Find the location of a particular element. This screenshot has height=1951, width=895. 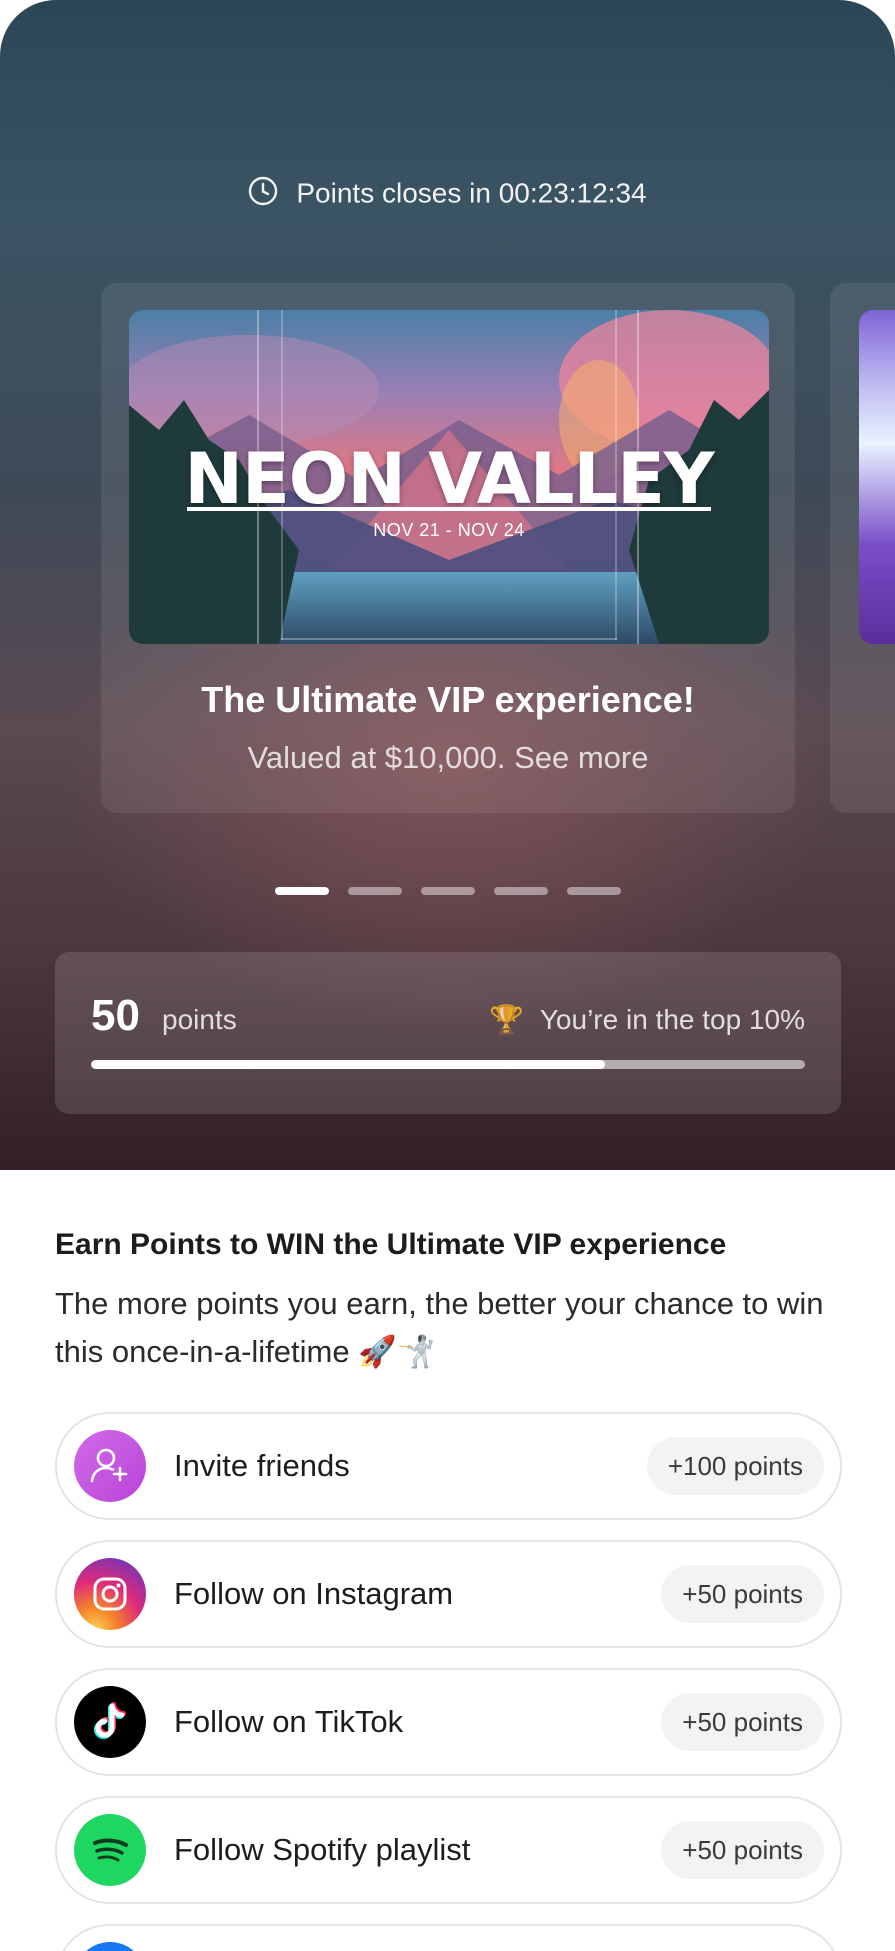

points-progress-fill is located at coordinates (348, 1064).